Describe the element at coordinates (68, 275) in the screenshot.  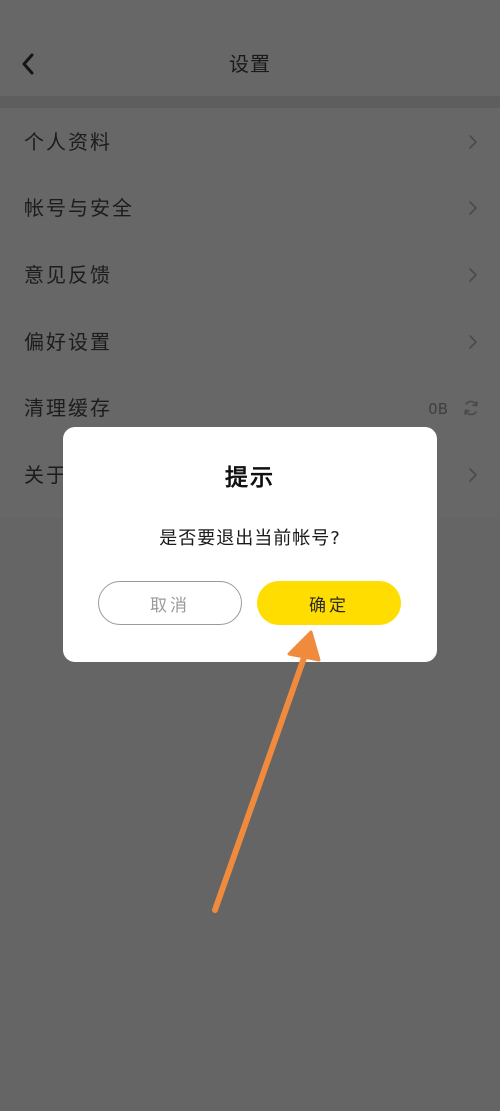
I see `menu-item-label: 意见反馈` at that location.